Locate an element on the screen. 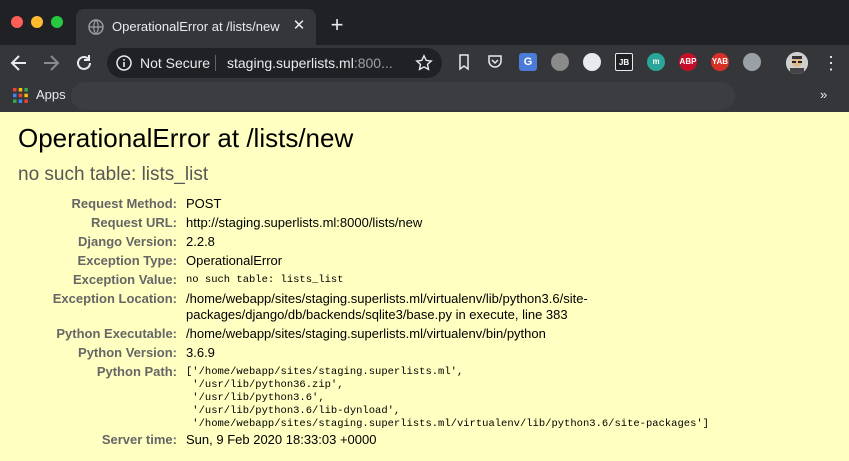 This screenshot has height=461, width=849. m-extension-icon: m is located at coordinates (656, 62).